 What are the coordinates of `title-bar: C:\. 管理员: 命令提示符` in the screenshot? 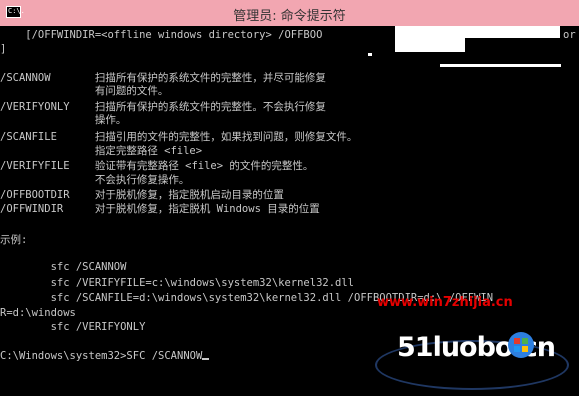 It's located at (289, 13).